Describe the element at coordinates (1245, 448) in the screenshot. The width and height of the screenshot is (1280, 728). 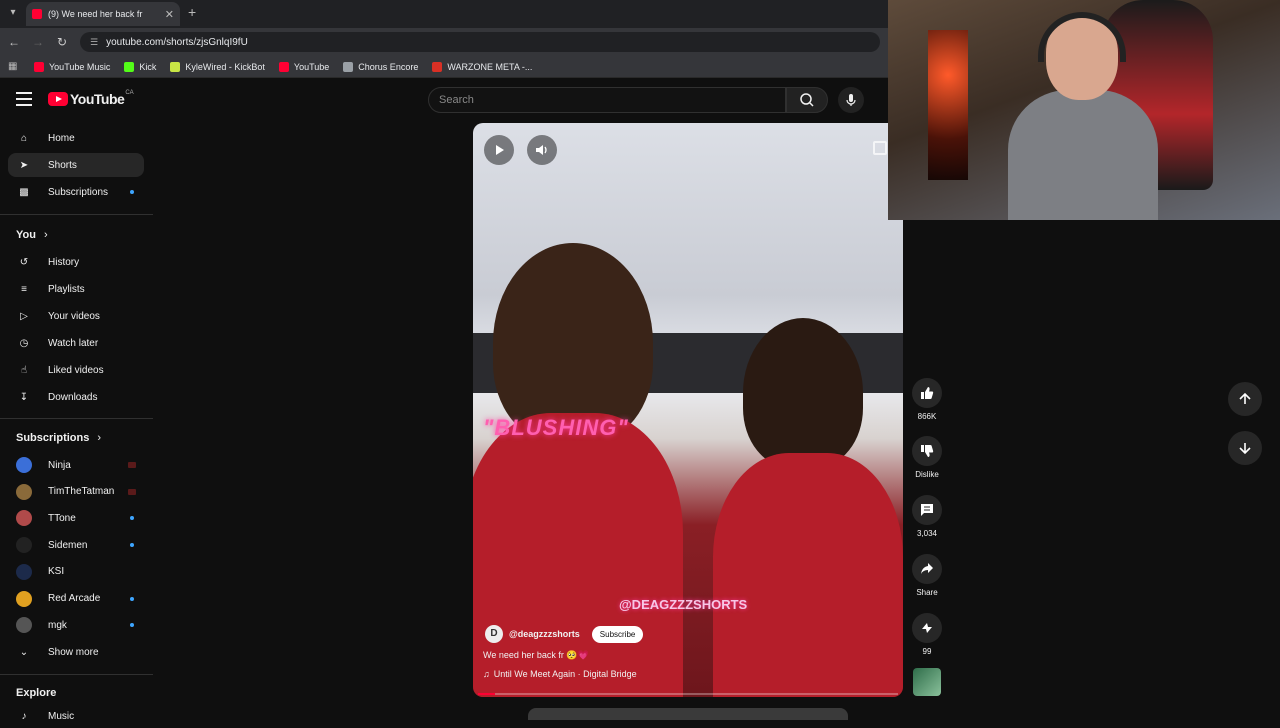
I see `next-short-button` at that location.